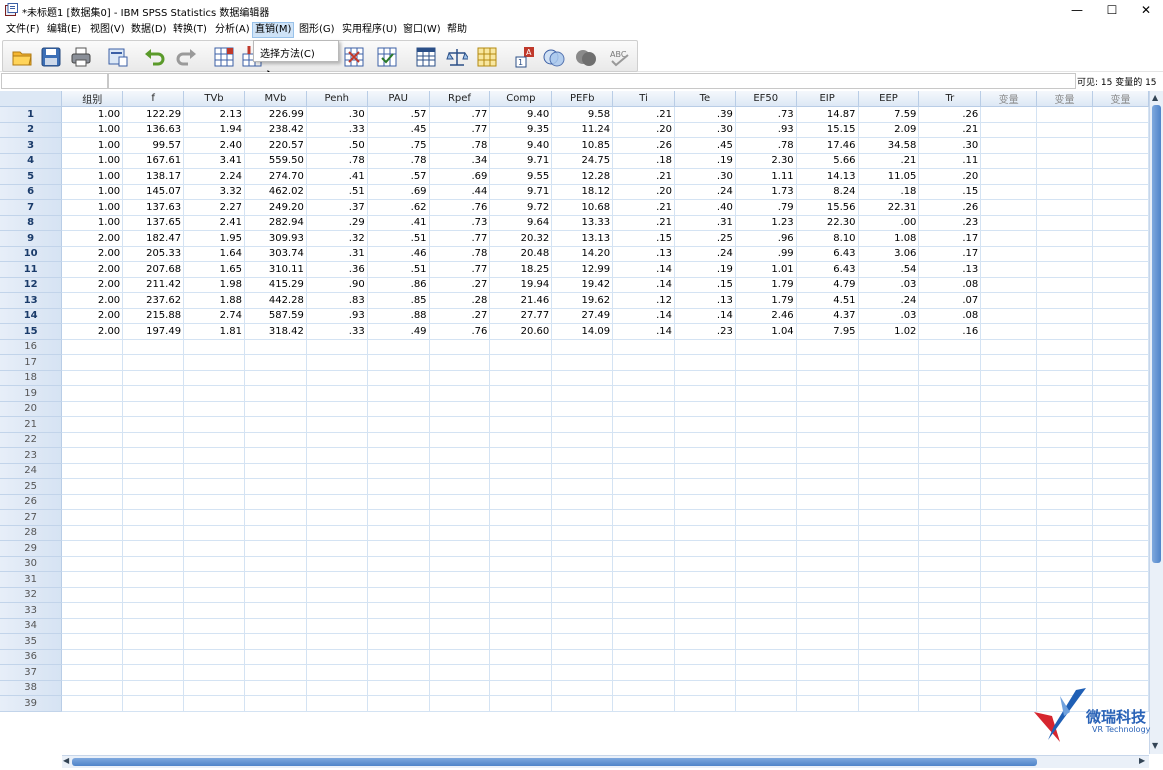 The width and height of the screenshot is (1163, 770). What do you see at coordinates (92, 99) in the screenshot?
I see `column-header: 组别` at bounding box center [92, 99].